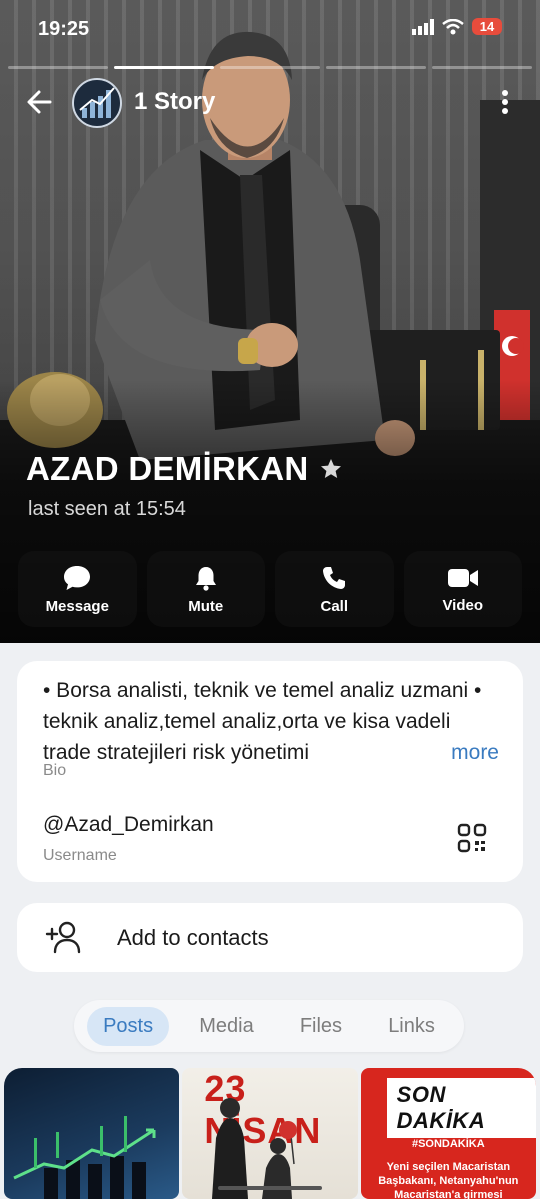 The image size is (540, 1199). I want to click on call-button: Call, so click(334, 589).